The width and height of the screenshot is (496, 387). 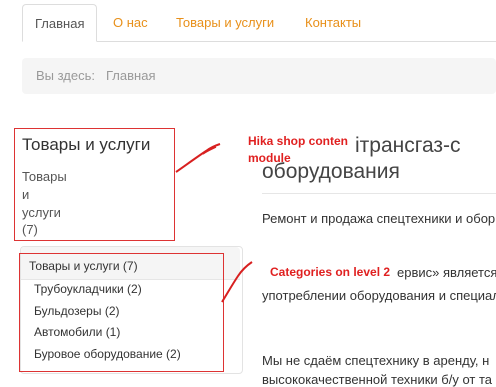 What do you see at coordinates (330, 272) in the screenshot?
I see `annotation-note-2: Categories on level 2` at bounding box center [330, 272].